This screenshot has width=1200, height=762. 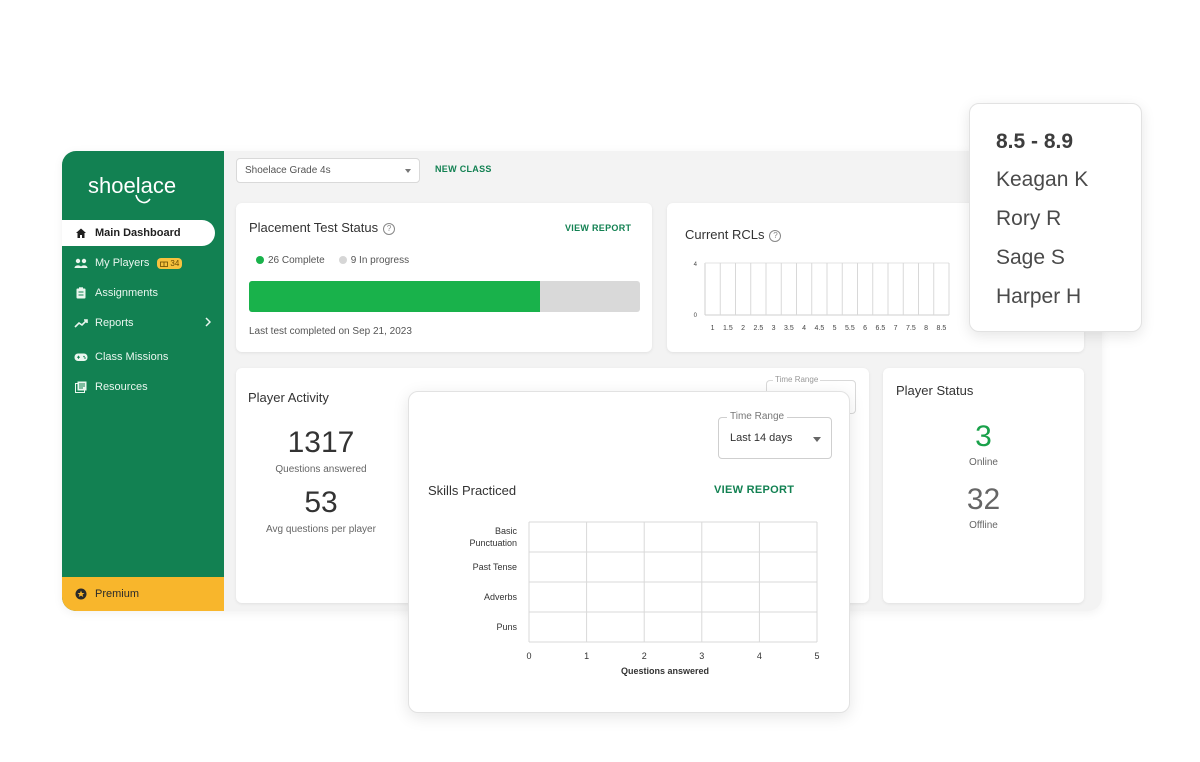 What do you see at coordinates (696, 316) in the screenshot?
I see `rcl-y-tick: 0` at bounding box center [696, 316].